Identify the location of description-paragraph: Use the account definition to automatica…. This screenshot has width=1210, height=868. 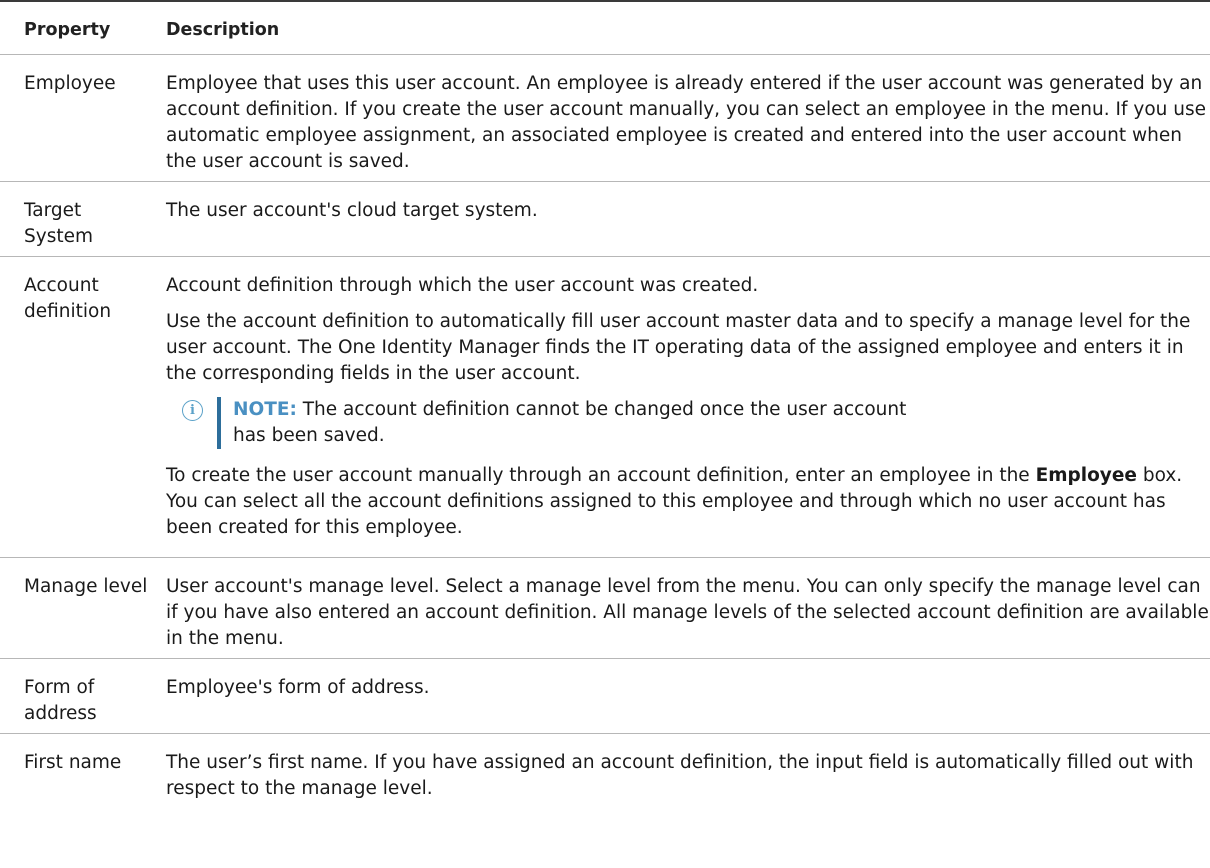
(678, 347).